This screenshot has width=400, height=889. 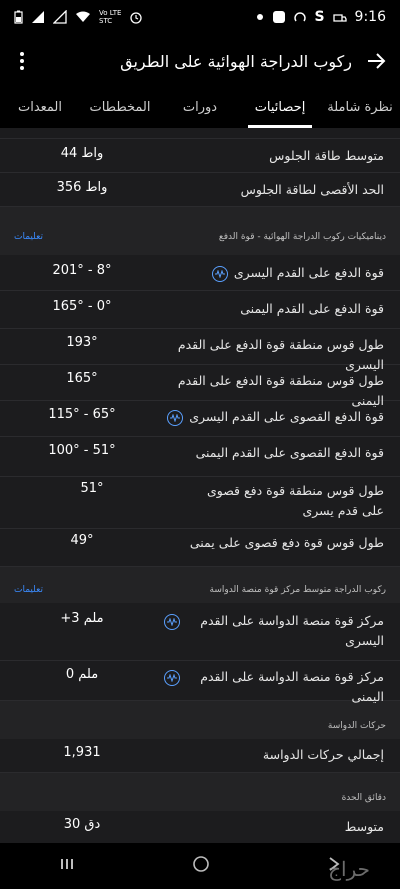 I want to click on s-app-icon: S, so click(x=319, y=17).